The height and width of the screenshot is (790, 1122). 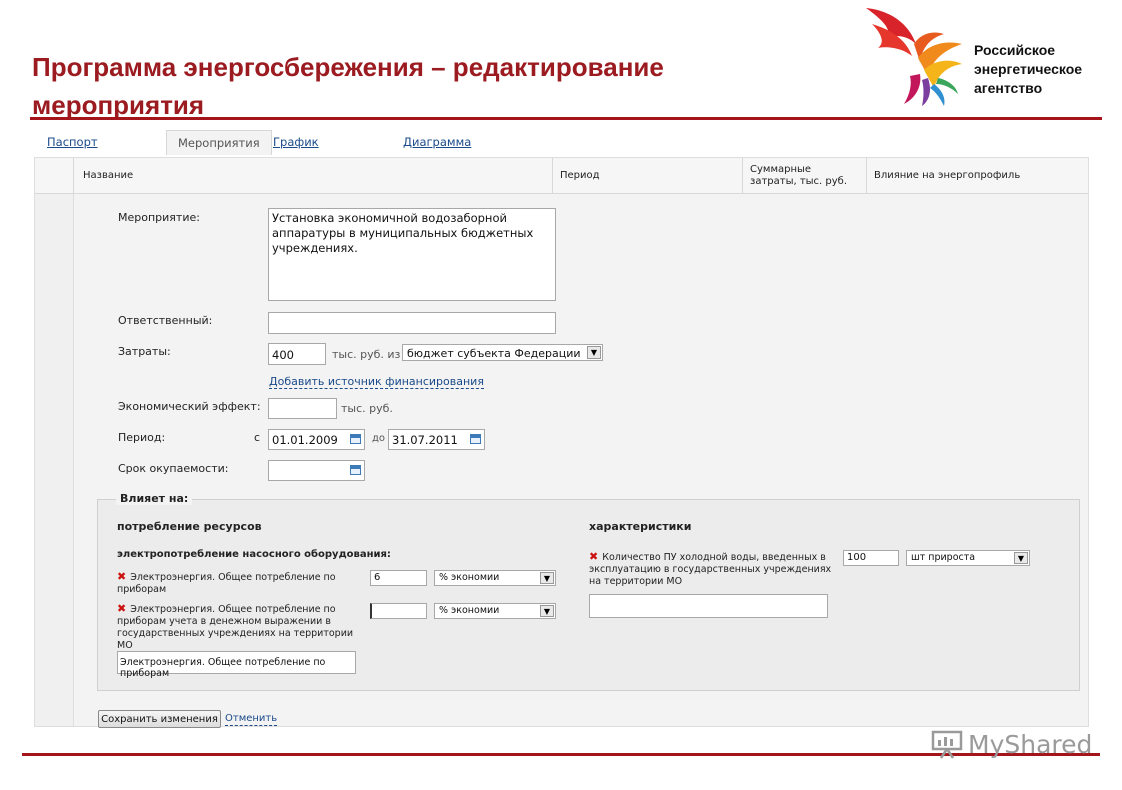 I want to click on row-gutter, so click(x=54, y=460).